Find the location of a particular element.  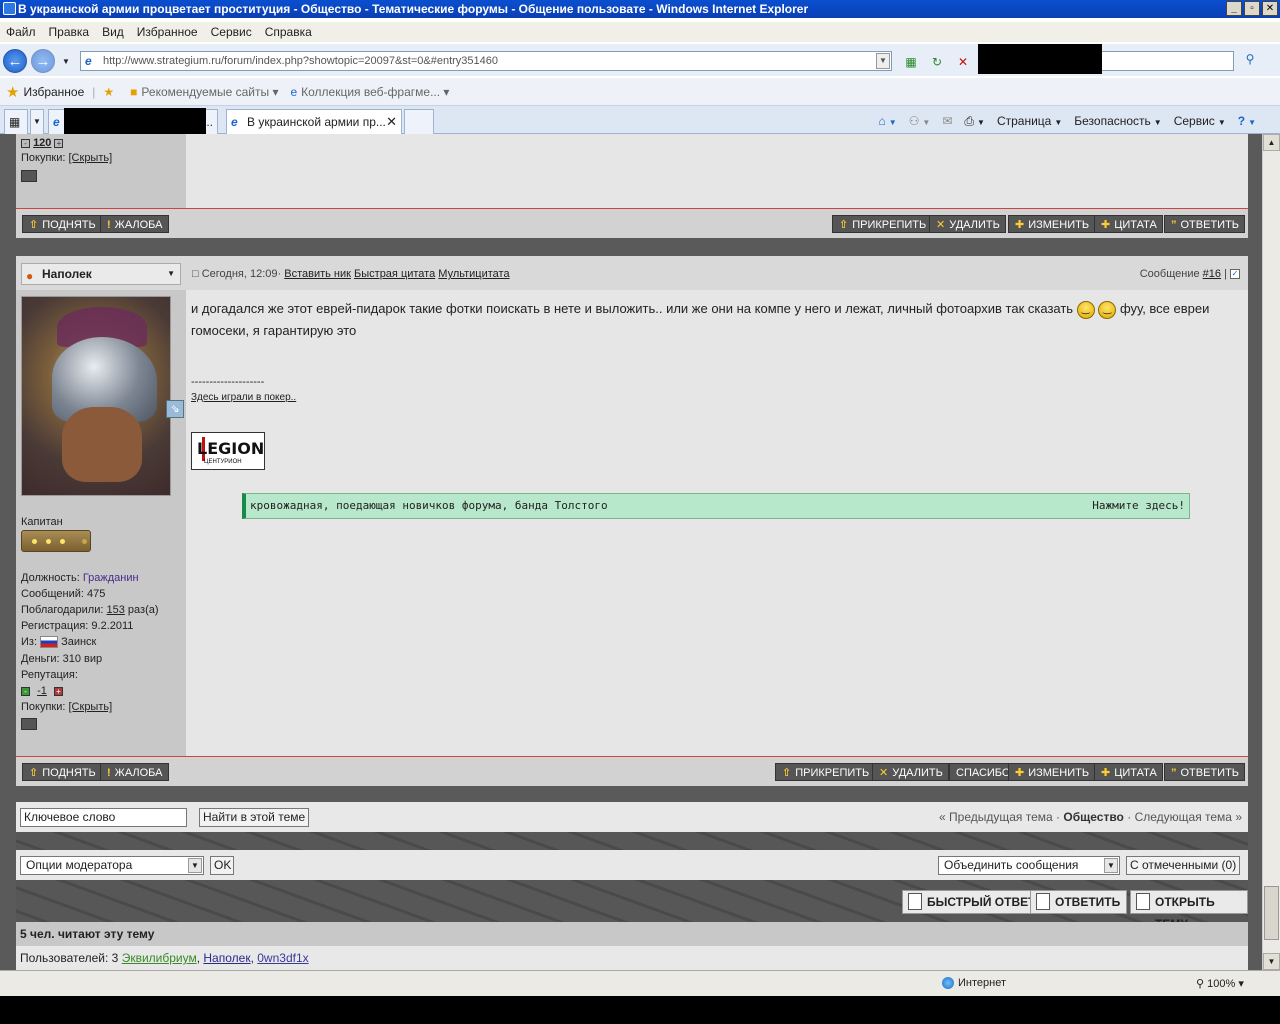

merge-select: Объединить сообщения ▼ is located at coordinates (1029, 865).